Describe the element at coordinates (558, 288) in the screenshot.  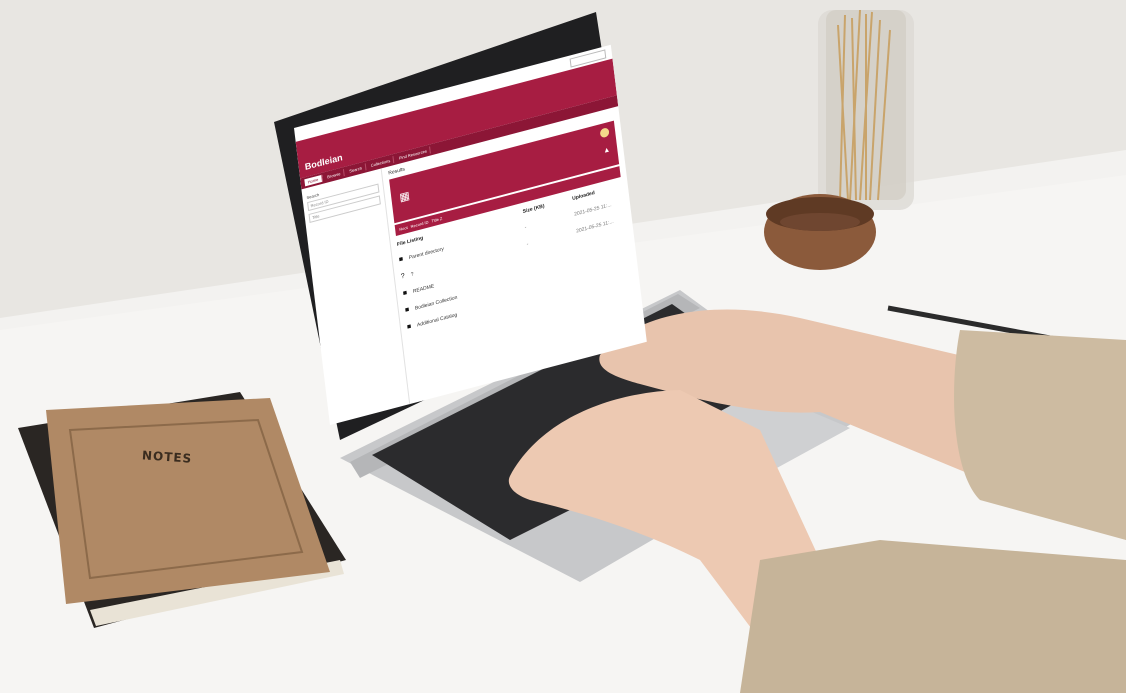
I see `row-size` at that location.